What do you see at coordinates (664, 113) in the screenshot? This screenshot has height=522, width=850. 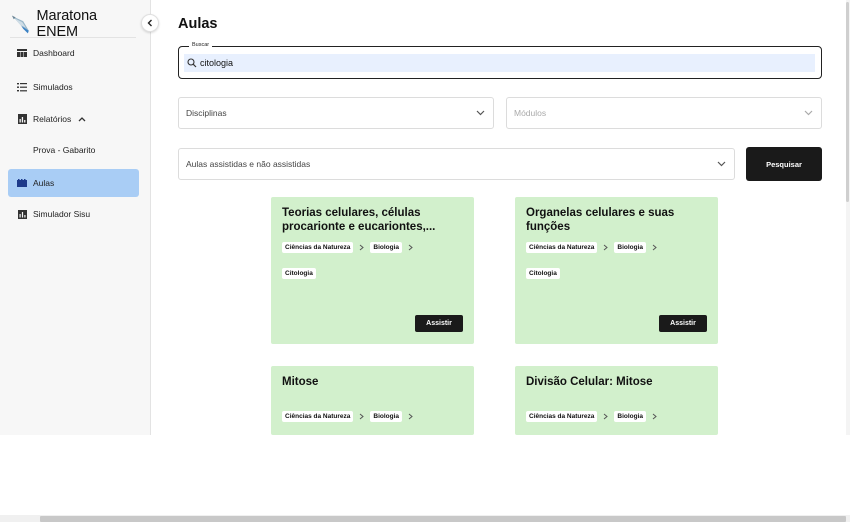 I see `modulos-select: Módulos` at bounding box center [664, 113].